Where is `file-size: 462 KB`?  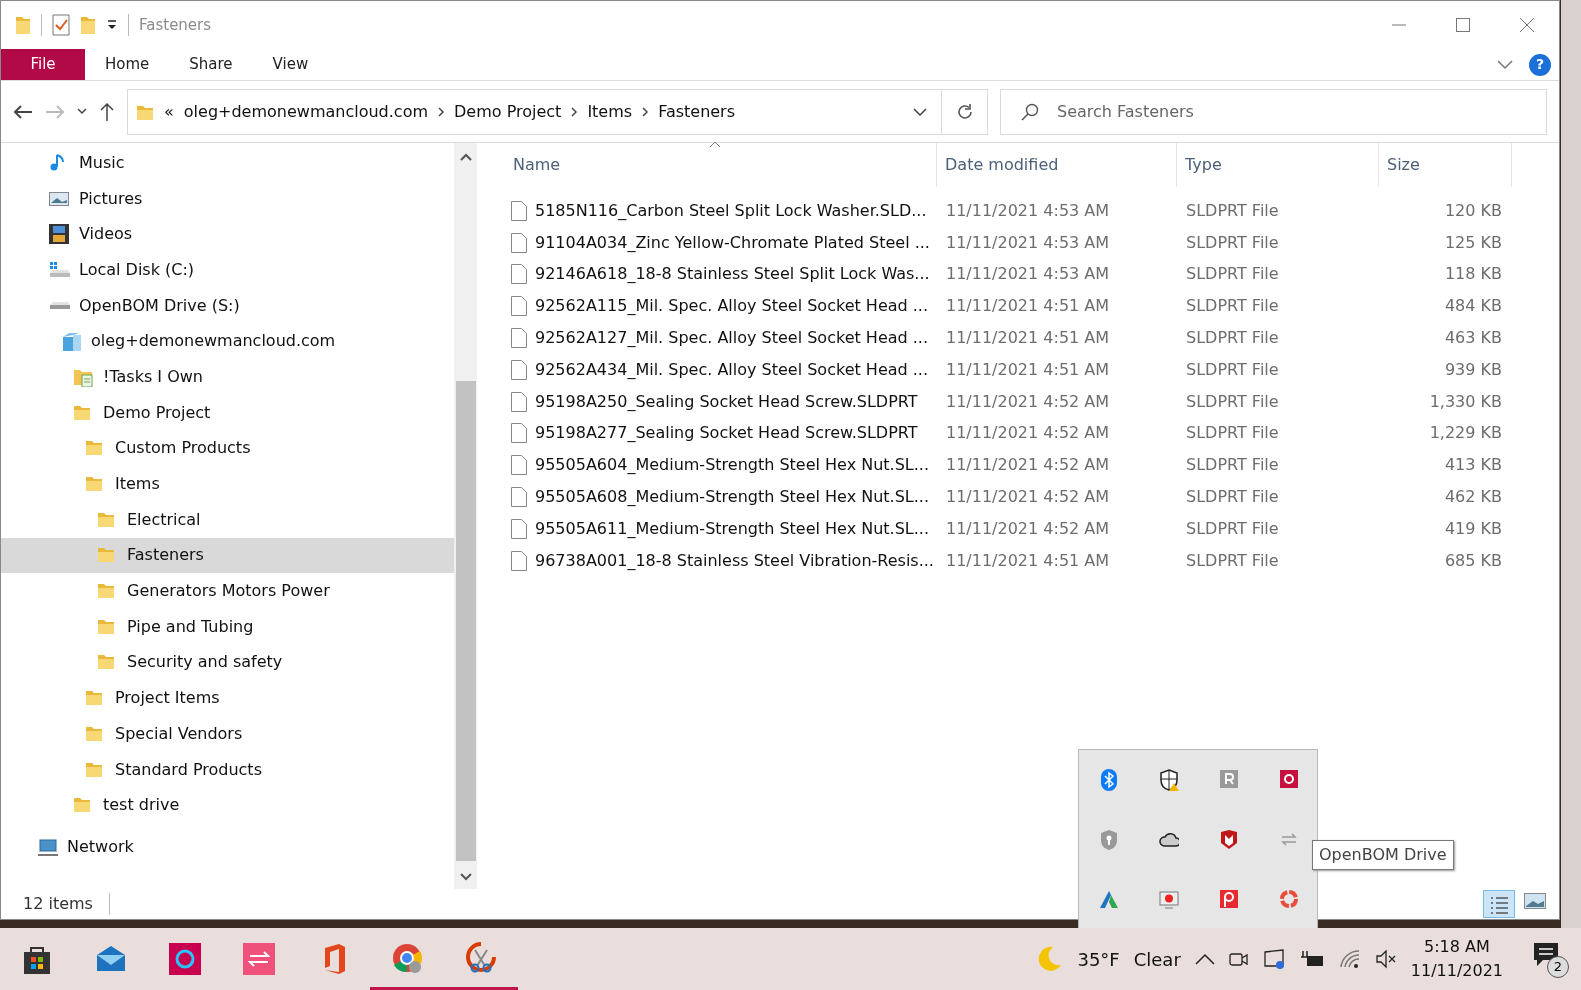
file-size: 462 KB is located at coordinates (1472, 497).